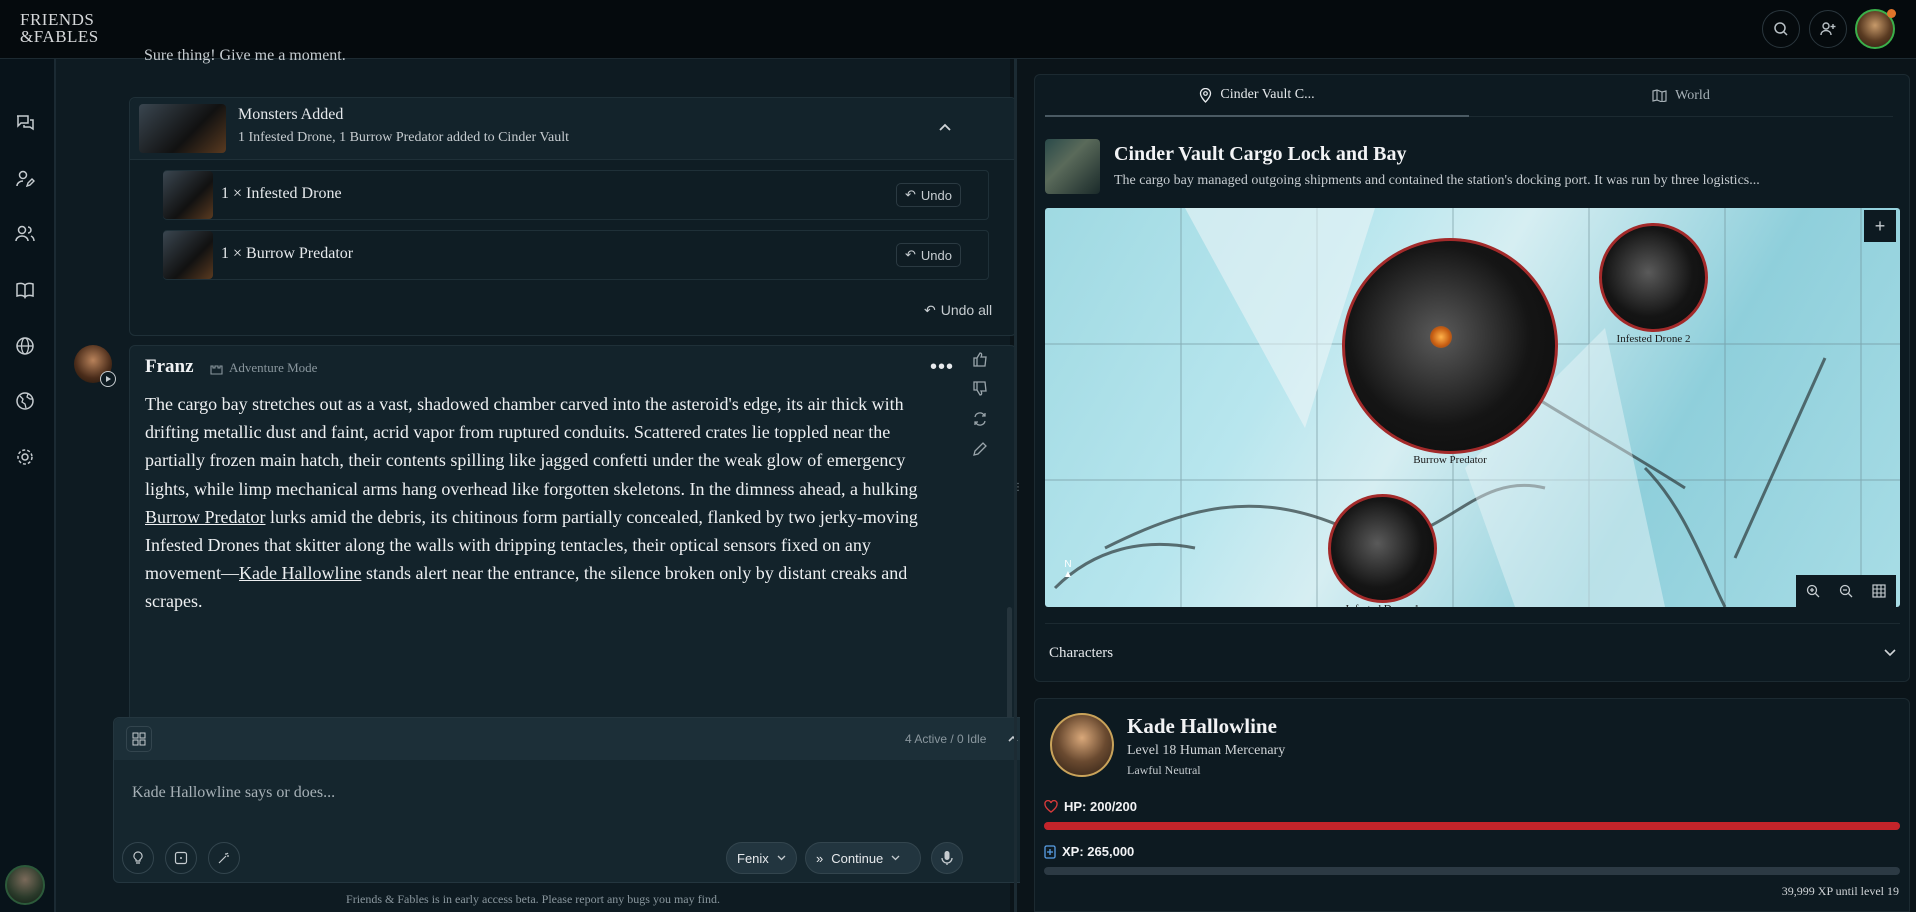  I want to click on book-open-icon, so click(25, 290).